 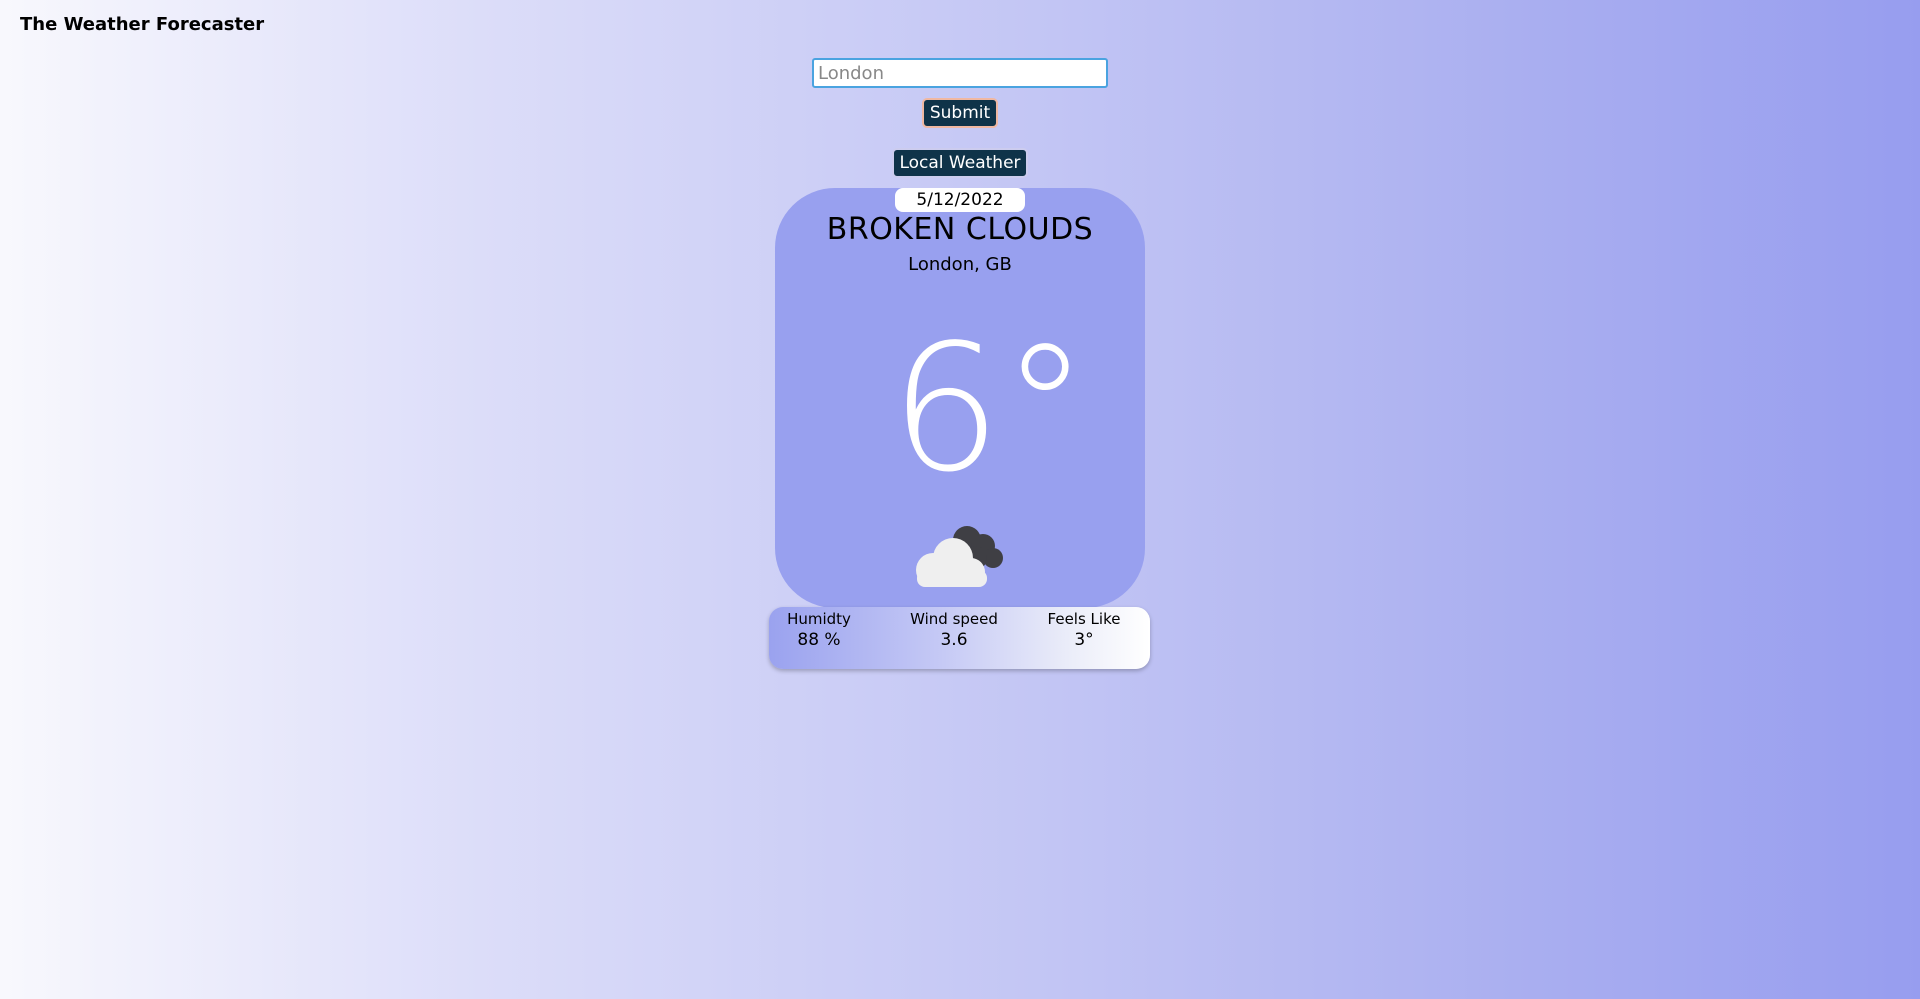 I want to click on date-badge: 5/12/2022, so click(x=960, y=200).